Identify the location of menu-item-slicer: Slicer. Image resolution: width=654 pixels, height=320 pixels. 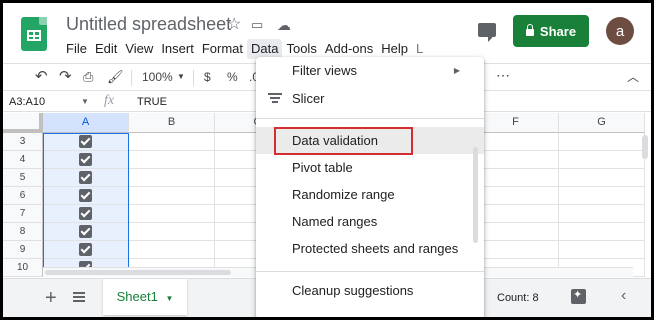
(370, 98).